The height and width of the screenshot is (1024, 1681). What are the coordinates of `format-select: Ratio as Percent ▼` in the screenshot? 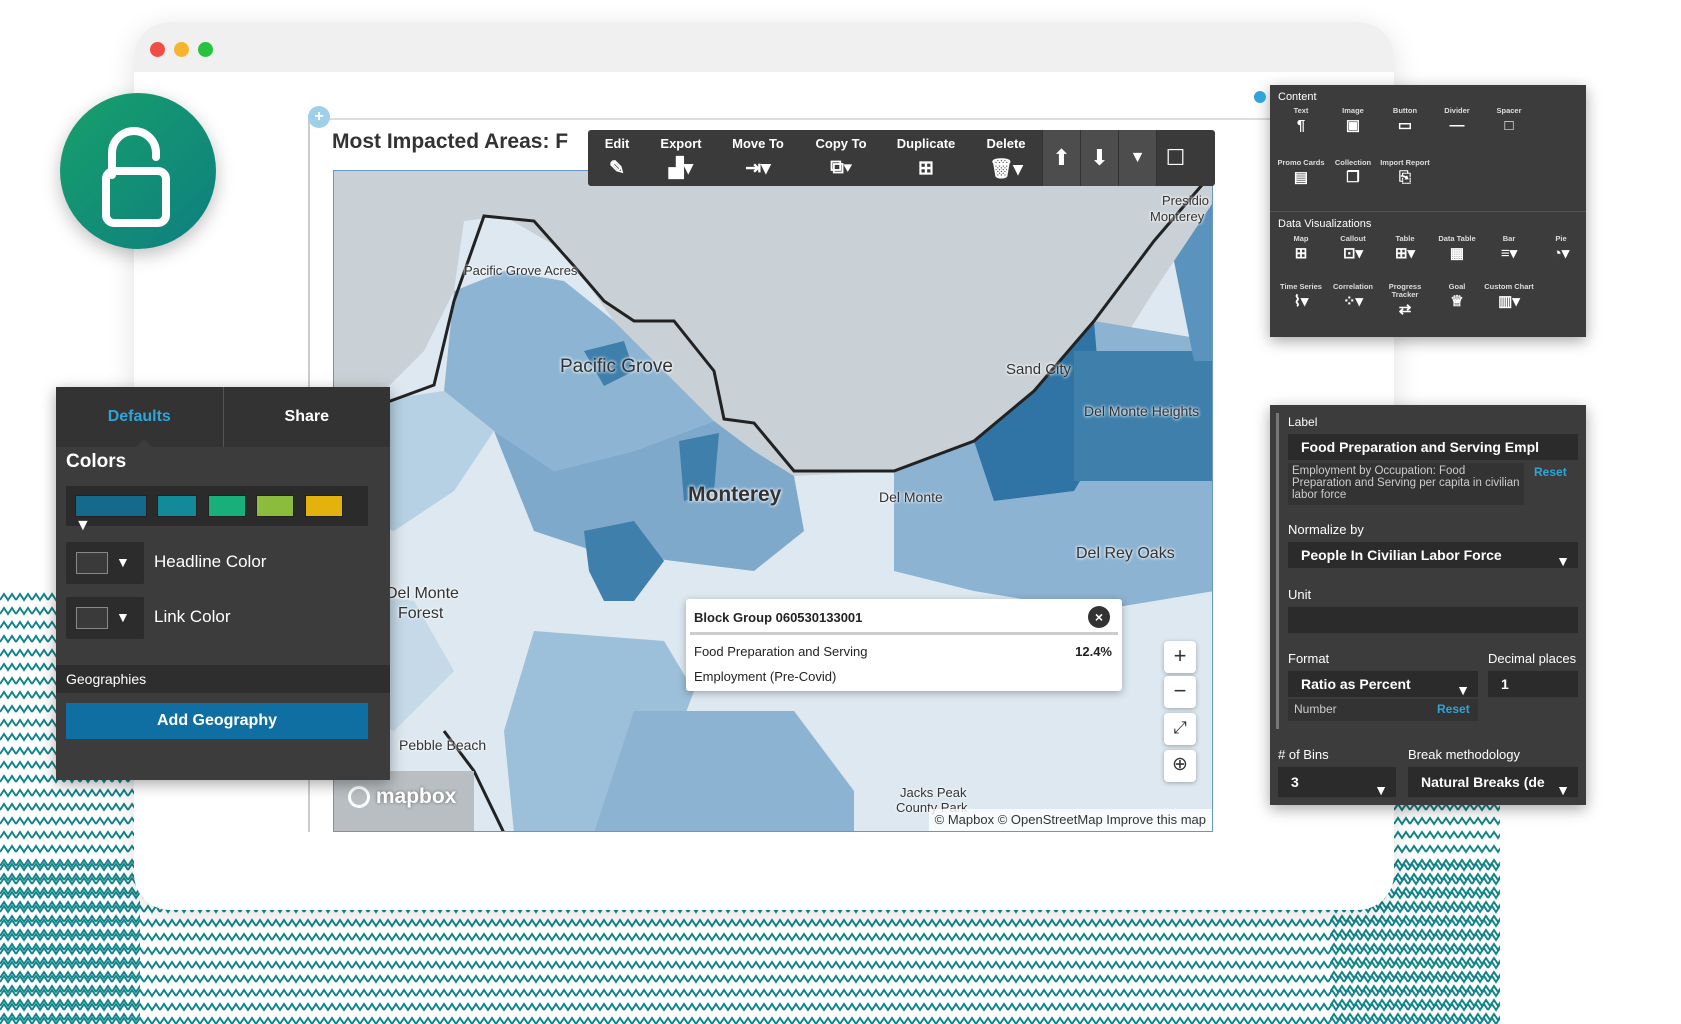 It's located at (1383, 684).